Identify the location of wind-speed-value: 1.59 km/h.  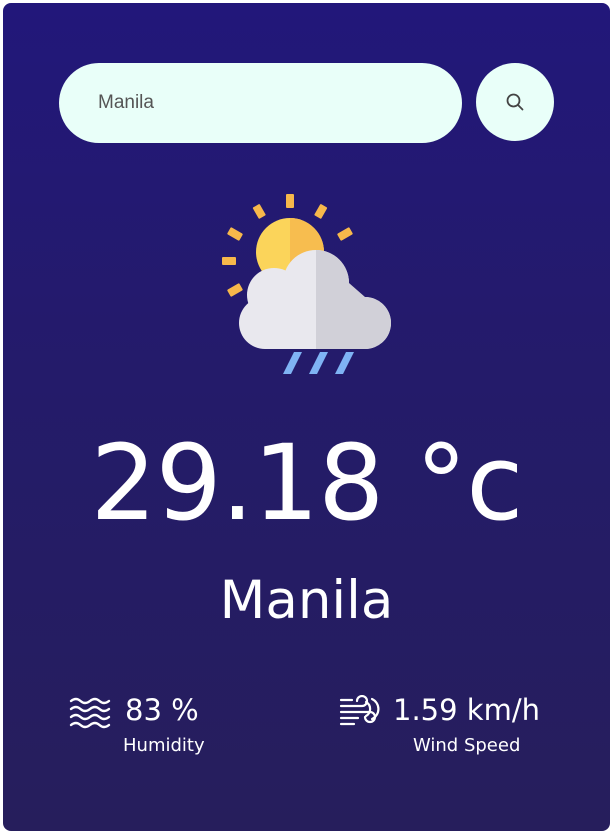
(466, 710).